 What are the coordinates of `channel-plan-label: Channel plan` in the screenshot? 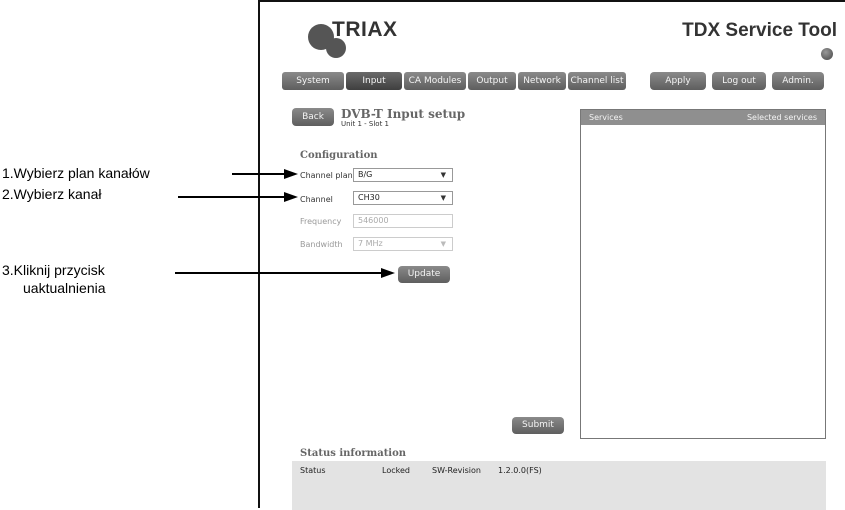 It's located at (326, 175).